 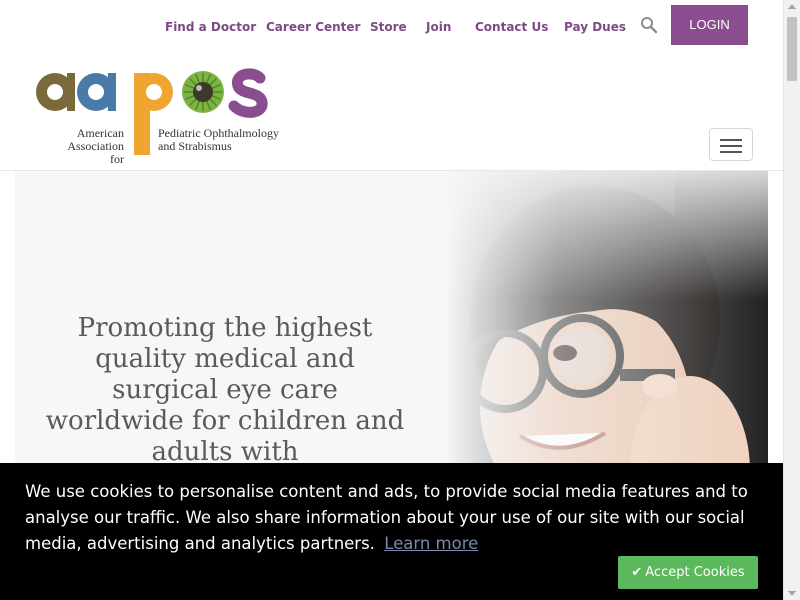 What do you see at coordinates (313, 27) in the screenshot?
I see `nav-career-center: Career Center` at bounding box center [313, 27].